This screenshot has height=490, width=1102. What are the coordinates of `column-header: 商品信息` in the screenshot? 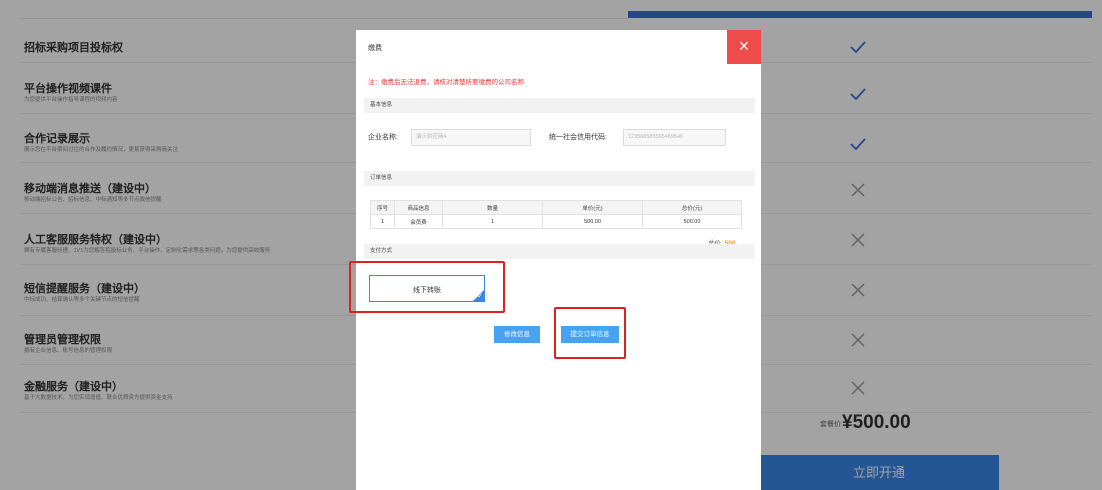 It's located at (418, 207).